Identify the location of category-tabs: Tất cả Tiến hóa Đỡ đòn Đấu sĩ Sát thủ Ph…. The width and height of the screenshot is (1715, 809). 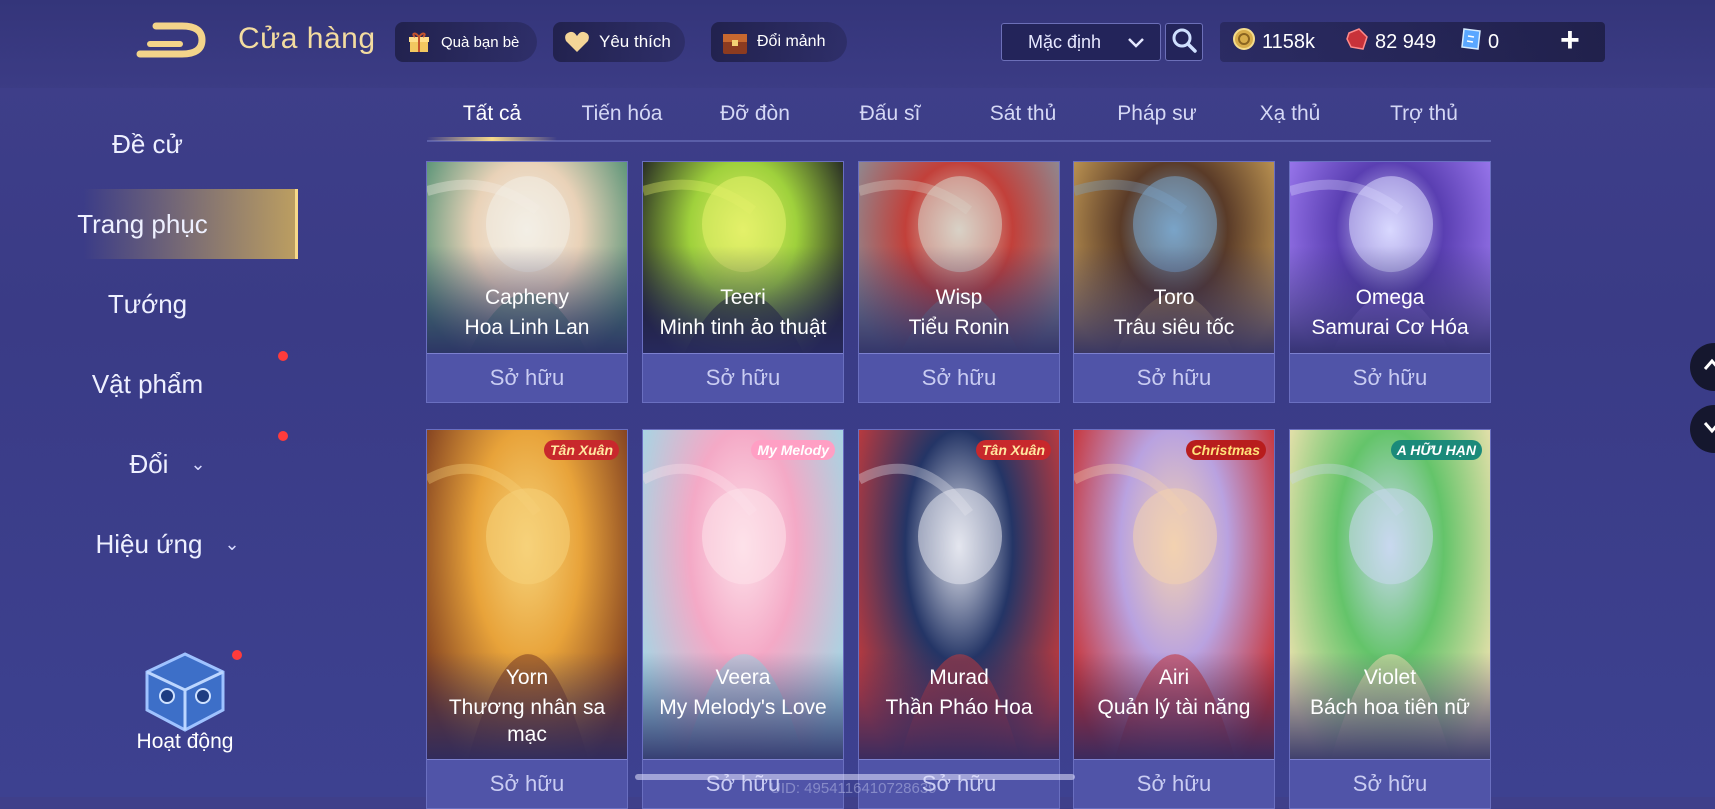
(959, 119).